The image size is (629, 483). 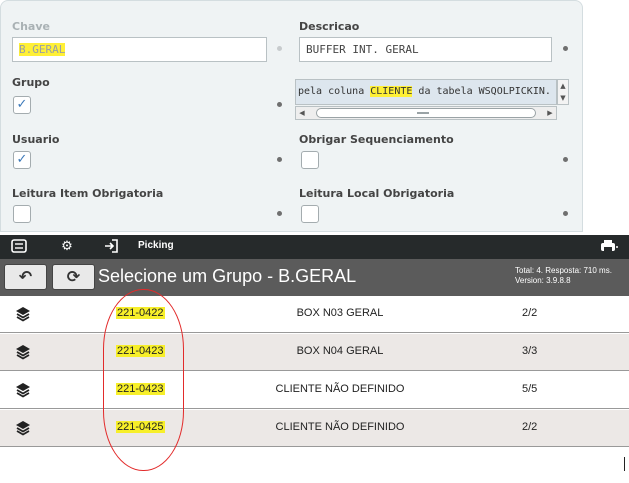 I want to click on undo-icon: ↶, so click(x=25, y=276).